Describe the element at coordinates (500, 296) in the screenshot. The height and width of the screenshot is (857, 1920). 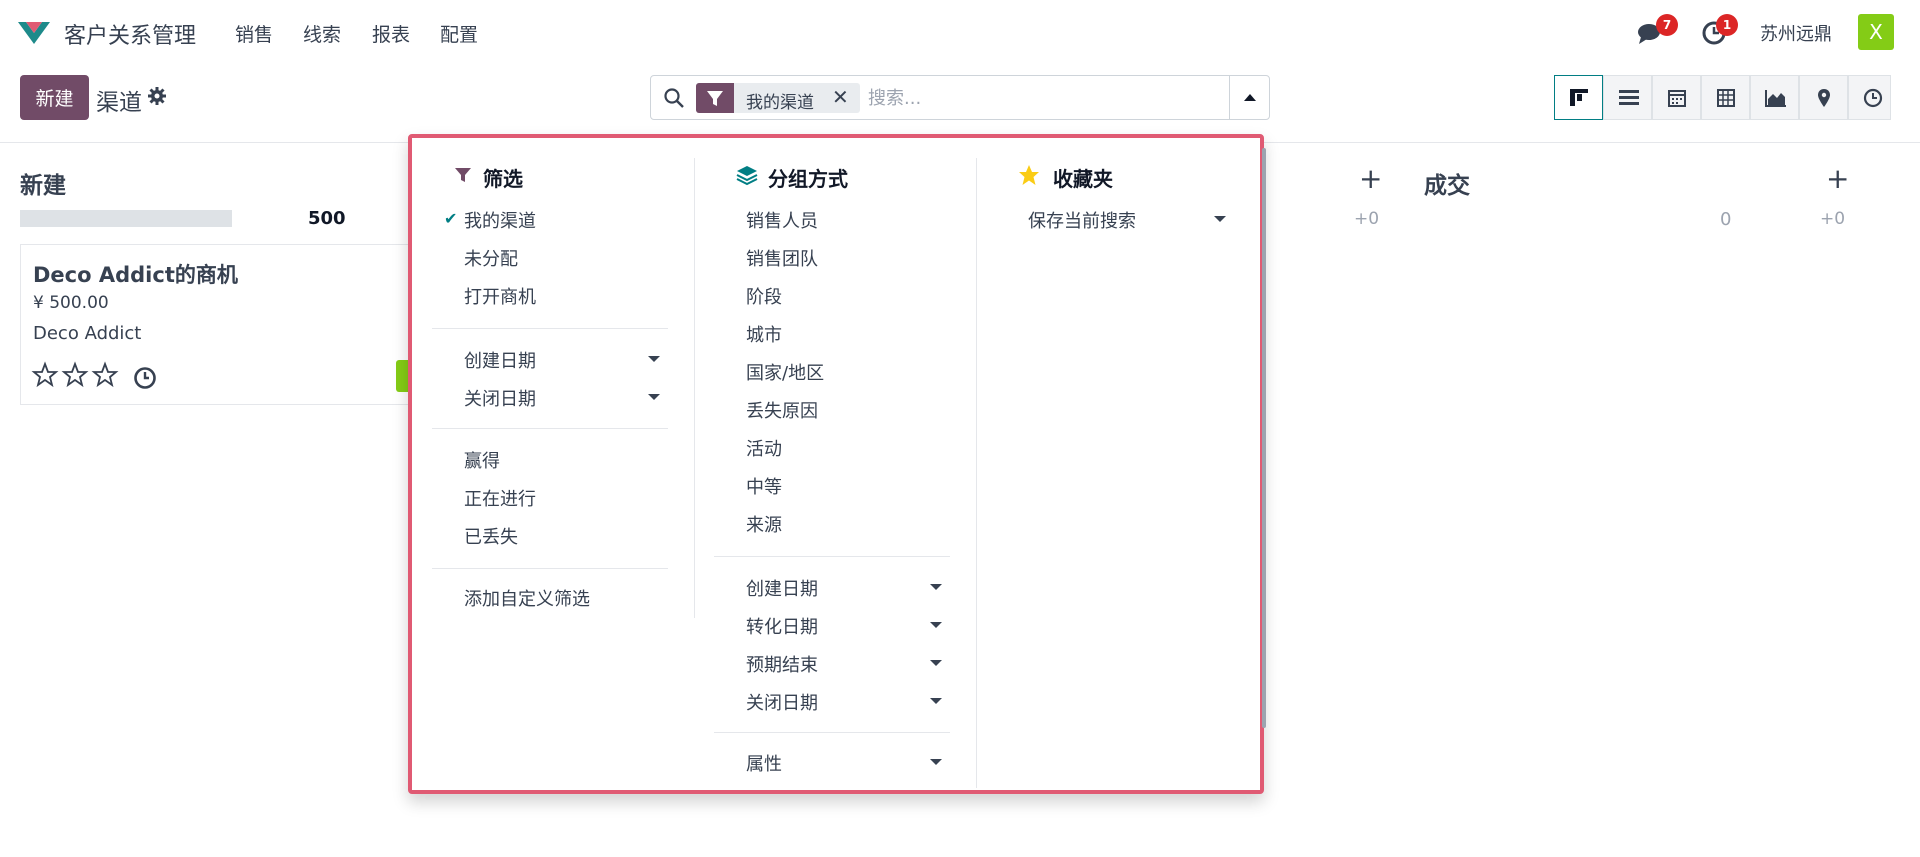
I see `filter-open-opportunities: 打开商机` at that location.